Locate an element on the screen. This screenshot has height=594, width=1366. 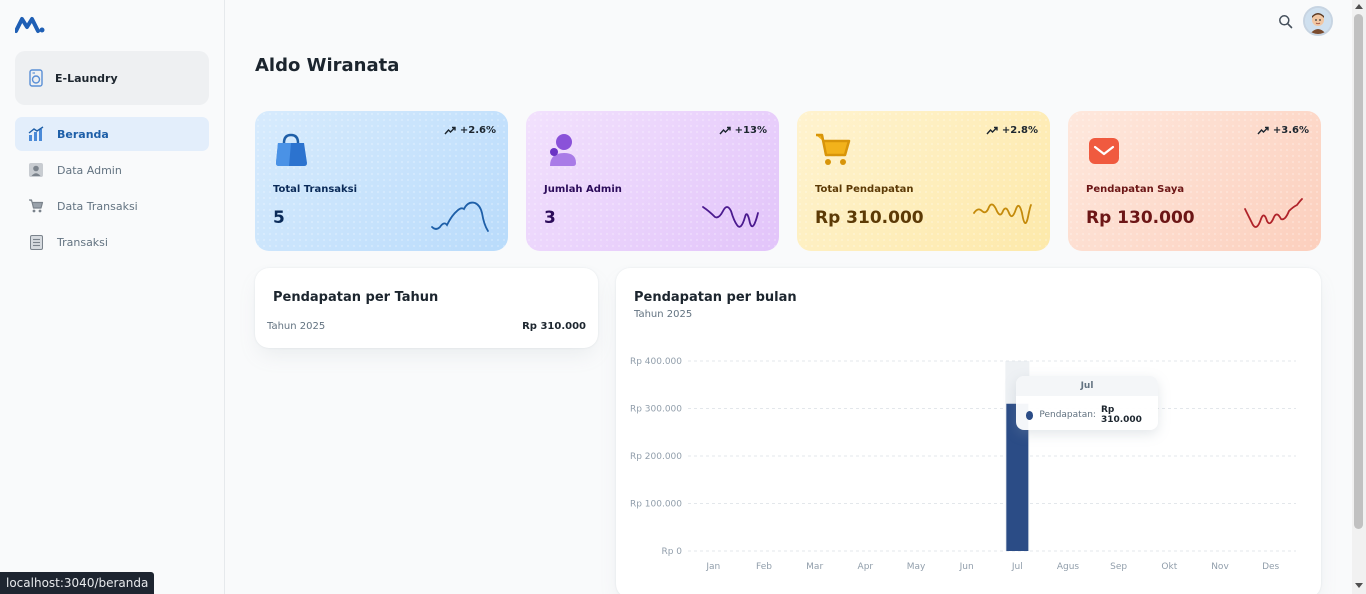
logo-icon is located at coordinates (30, 24).